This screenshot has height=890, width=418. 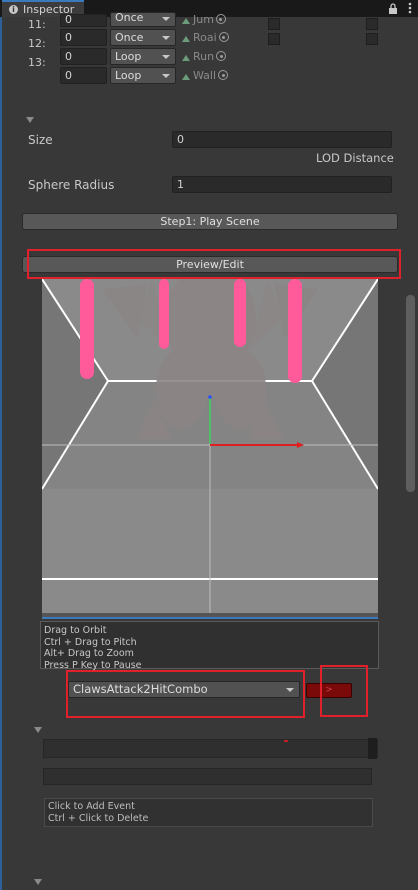 I want to click on lod-distance-label: LOD Distance, so click(x=355, y=158).